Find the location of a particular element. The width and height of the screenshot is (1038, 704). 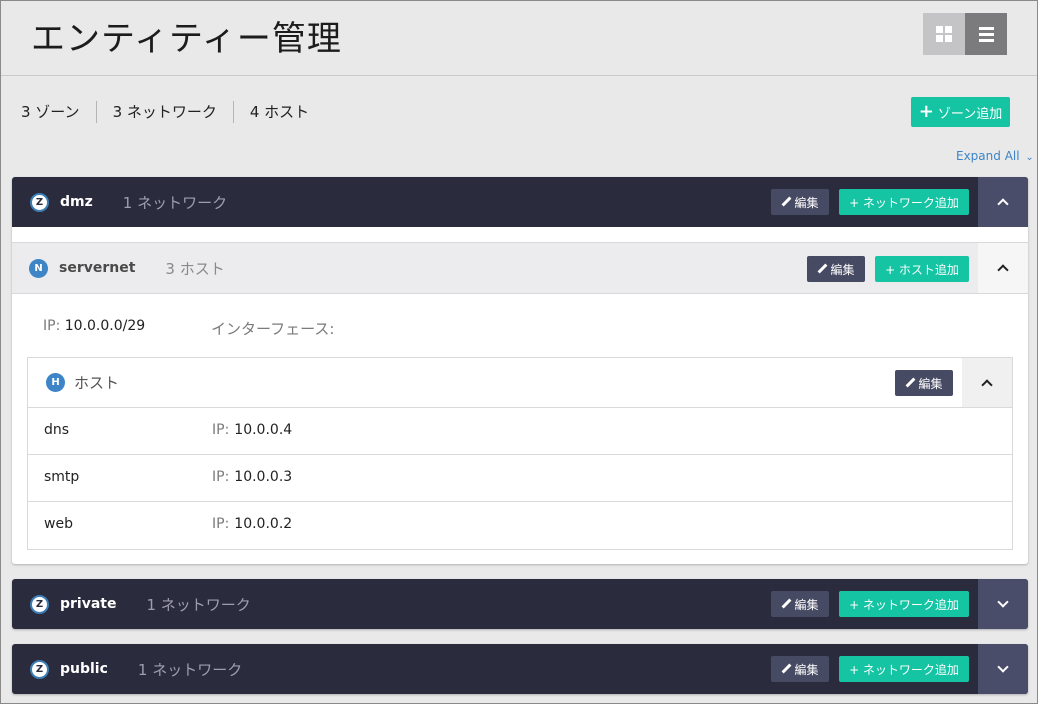

zone-header: Z public 1 ネットワーク 編集 + ネットワーク追加 is located at coordinates (520, 669).